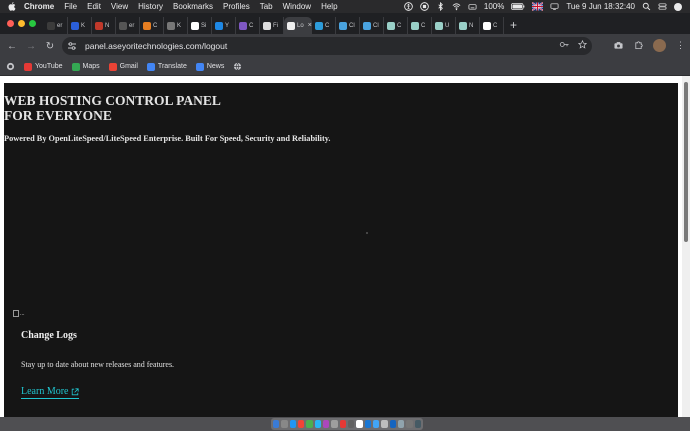 The image size is (690, 431). What do you see at coordinates (85, 66) in the screenshot?
I see `bookmark-item: Maps` at bounding box center [85, 66].